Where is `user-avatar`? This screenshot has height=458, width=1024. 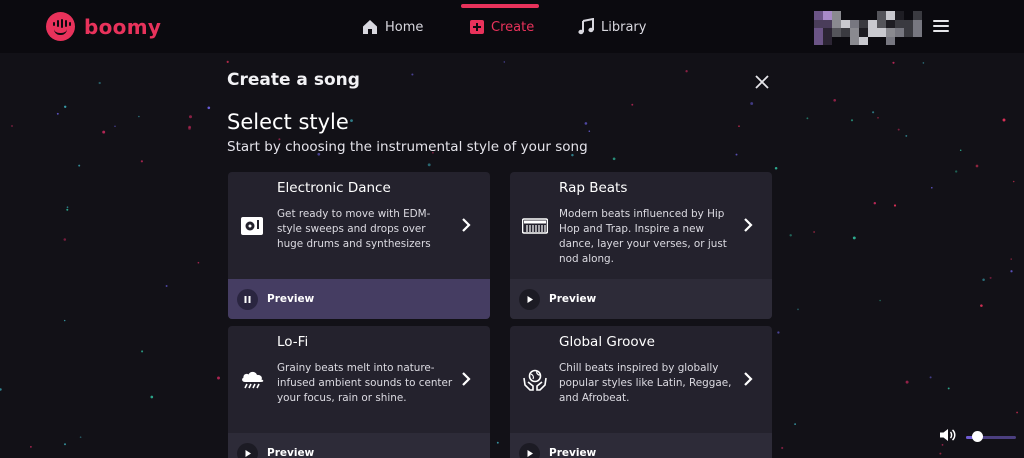 user-avatar is located at coordinates (868, 28).